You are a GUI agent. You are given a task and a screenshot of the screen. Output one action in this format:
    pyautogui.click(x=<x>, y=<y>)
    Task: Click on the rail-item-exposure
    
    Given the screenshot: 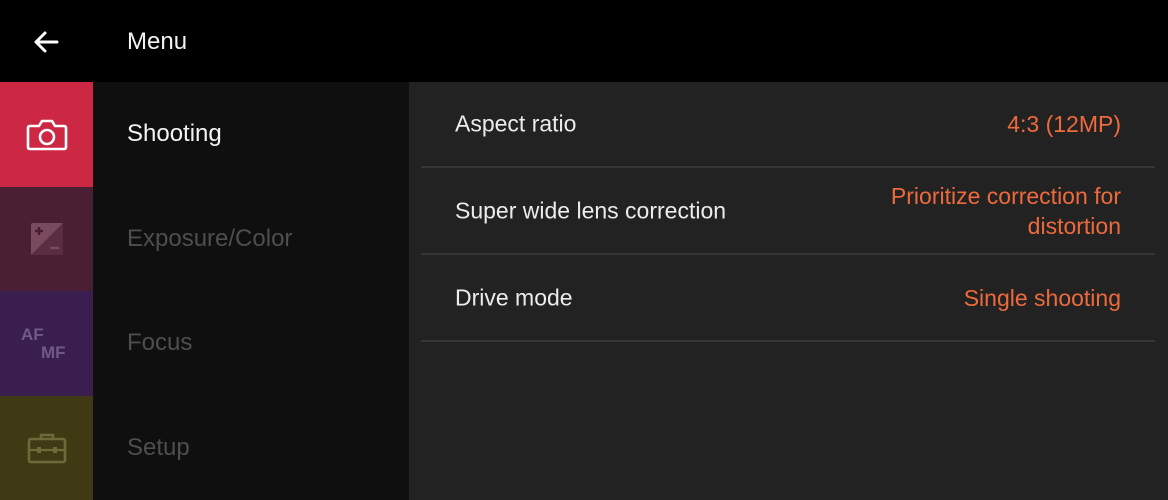 What is the action you would take?
    pyautogui.click(x=46, y=238)
    